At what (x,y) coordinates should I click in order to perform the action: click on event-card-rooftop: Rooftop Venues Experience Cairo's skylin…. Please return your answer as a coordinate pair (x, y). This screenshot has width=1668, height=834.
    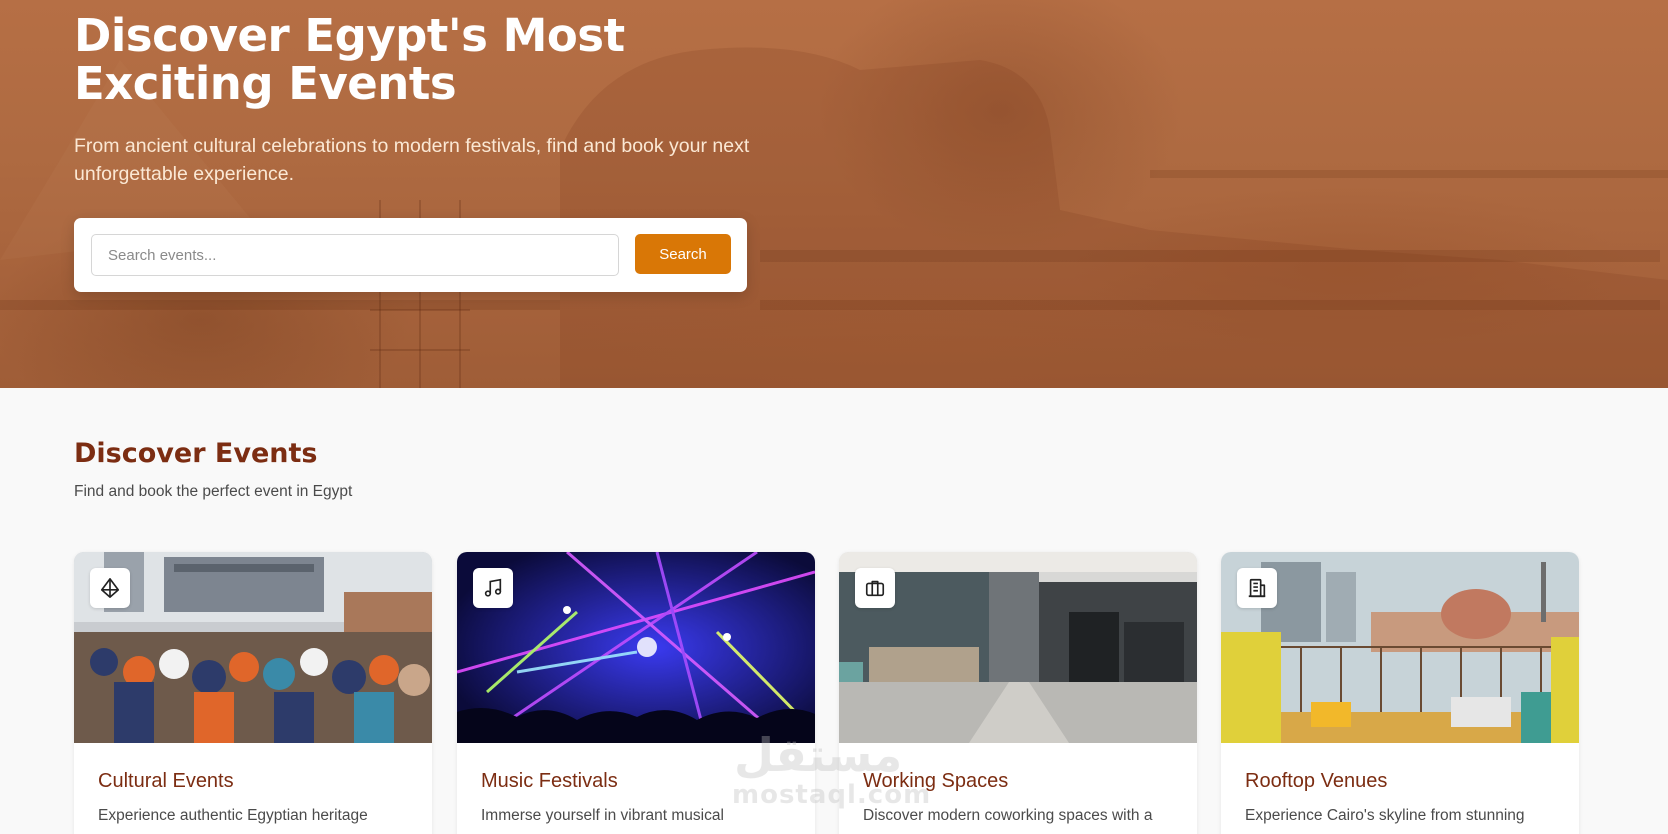
    Looking at the image, I should click on (1400, 693).